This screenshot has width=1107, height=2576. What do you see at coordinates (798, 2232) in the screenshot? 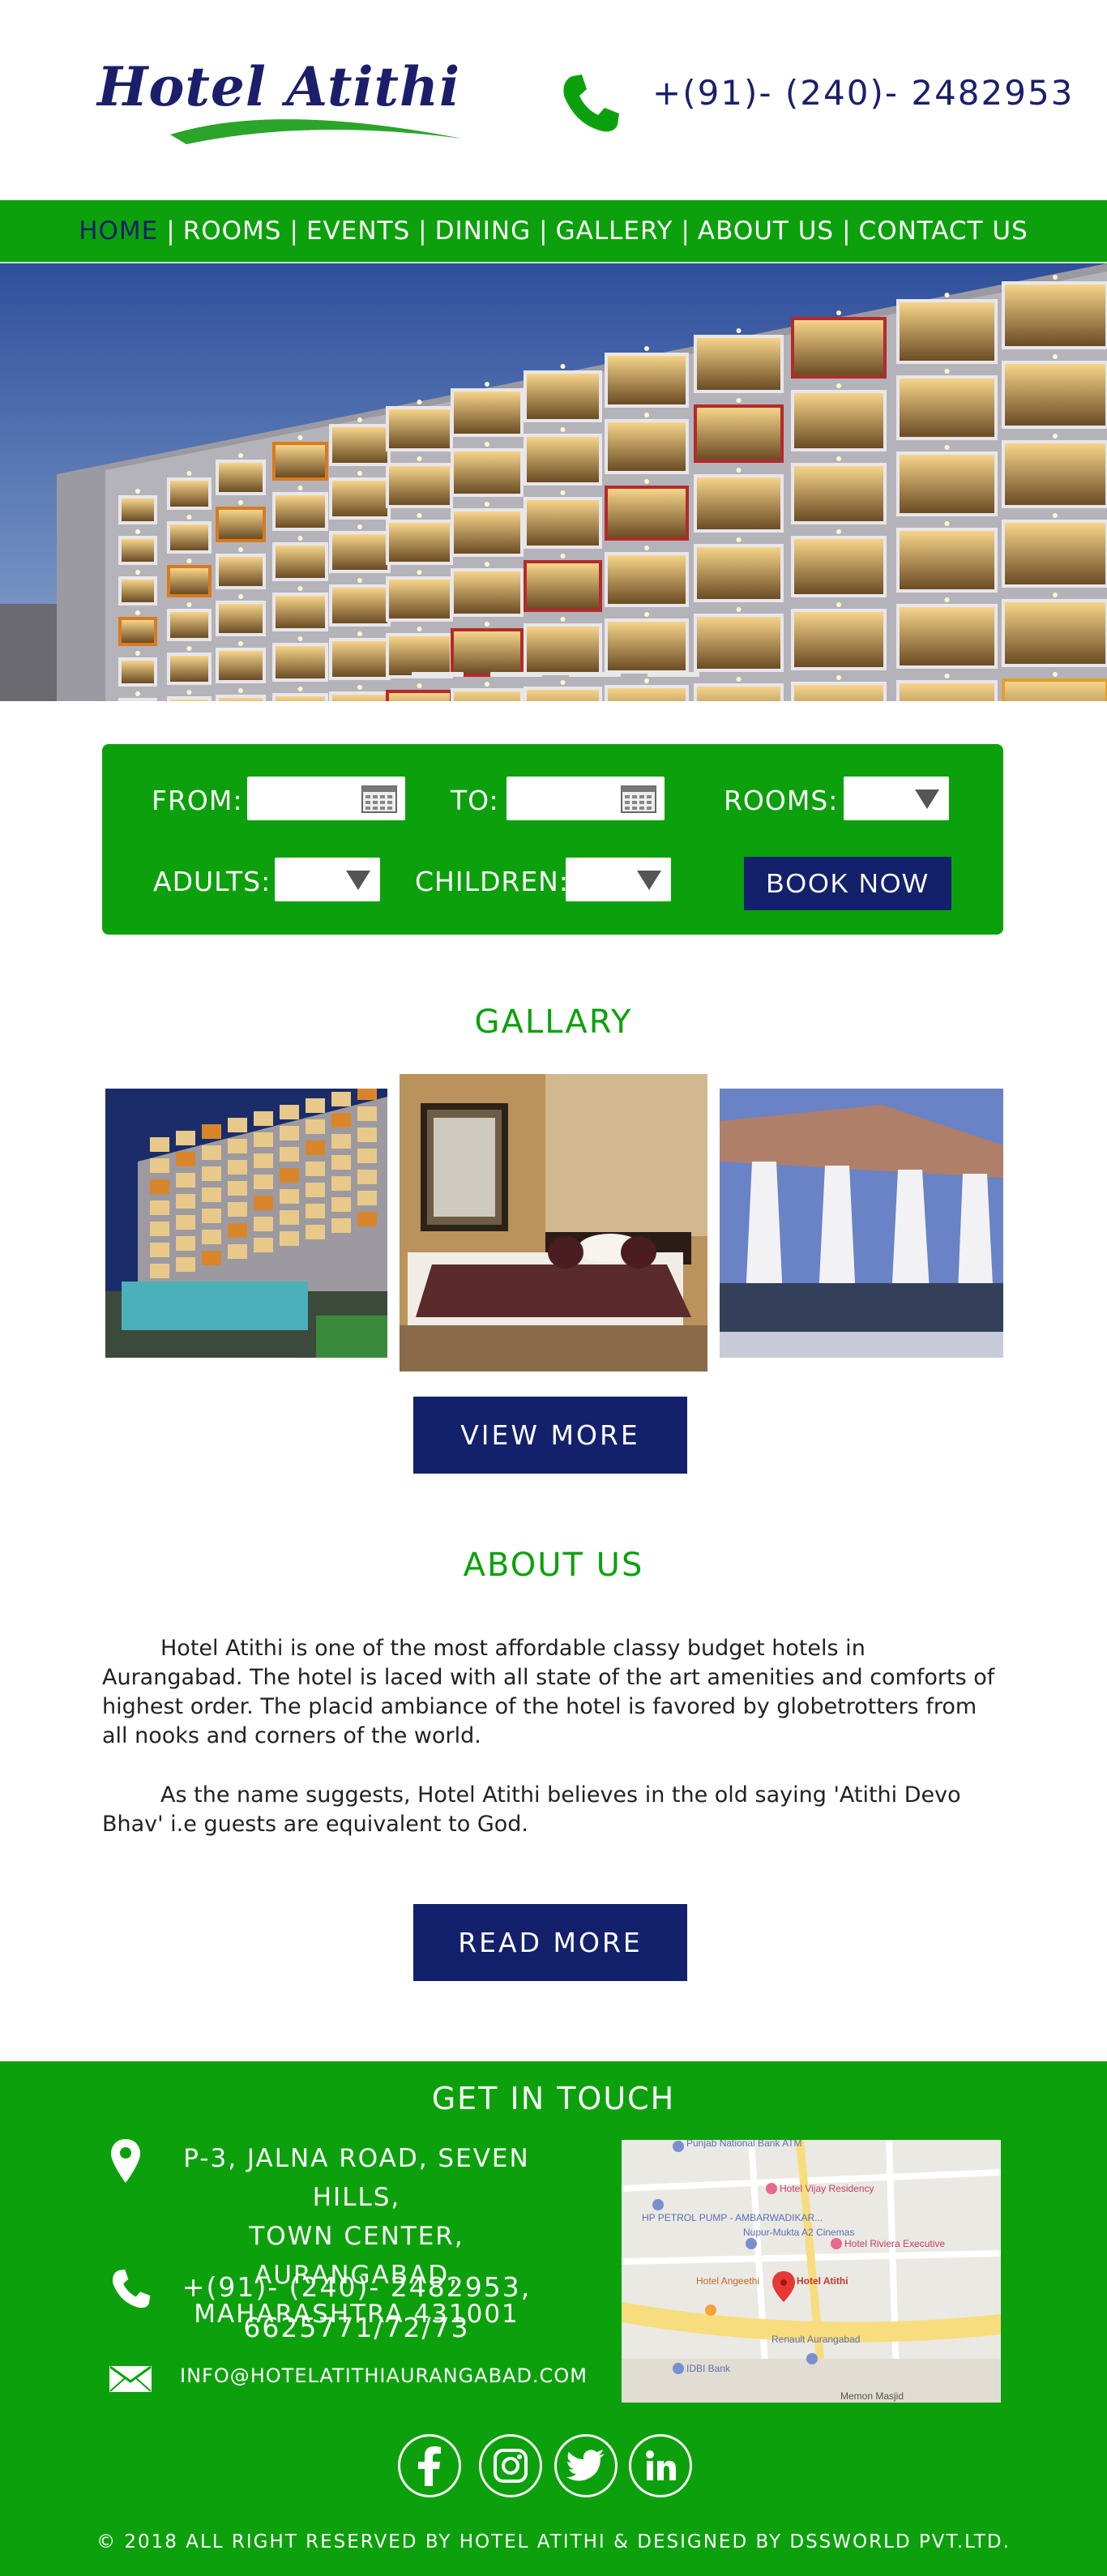
I see `map-label-nupur: Nupur-Mukta A2 Cinemas` at bounding box center [798, 2232].